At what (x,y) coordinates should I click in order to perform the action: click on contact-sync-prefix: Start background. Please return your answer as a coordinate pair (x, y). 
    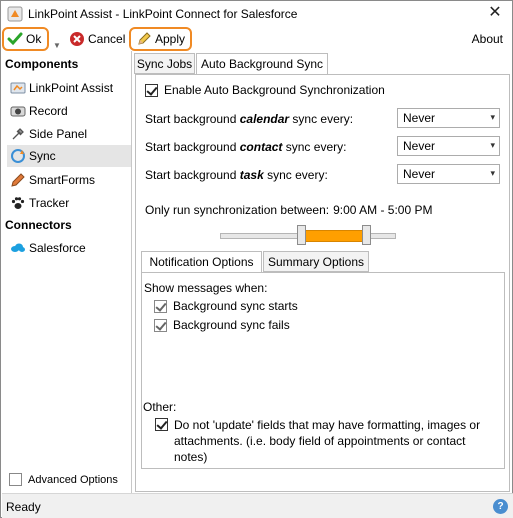
    Looking at the image, I should click on (192, 147).